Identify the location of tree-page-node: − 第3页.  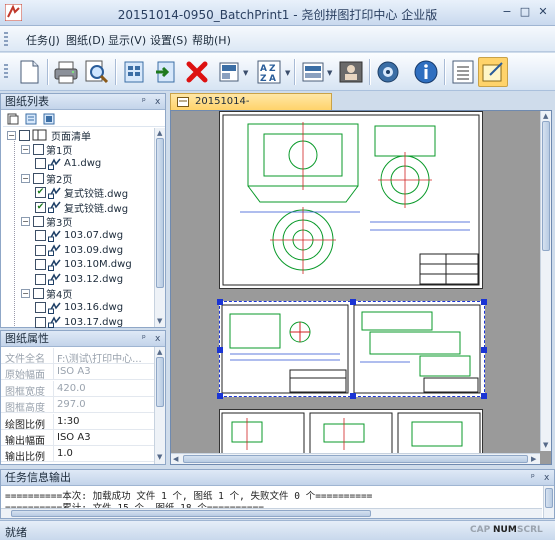
(46, 221).